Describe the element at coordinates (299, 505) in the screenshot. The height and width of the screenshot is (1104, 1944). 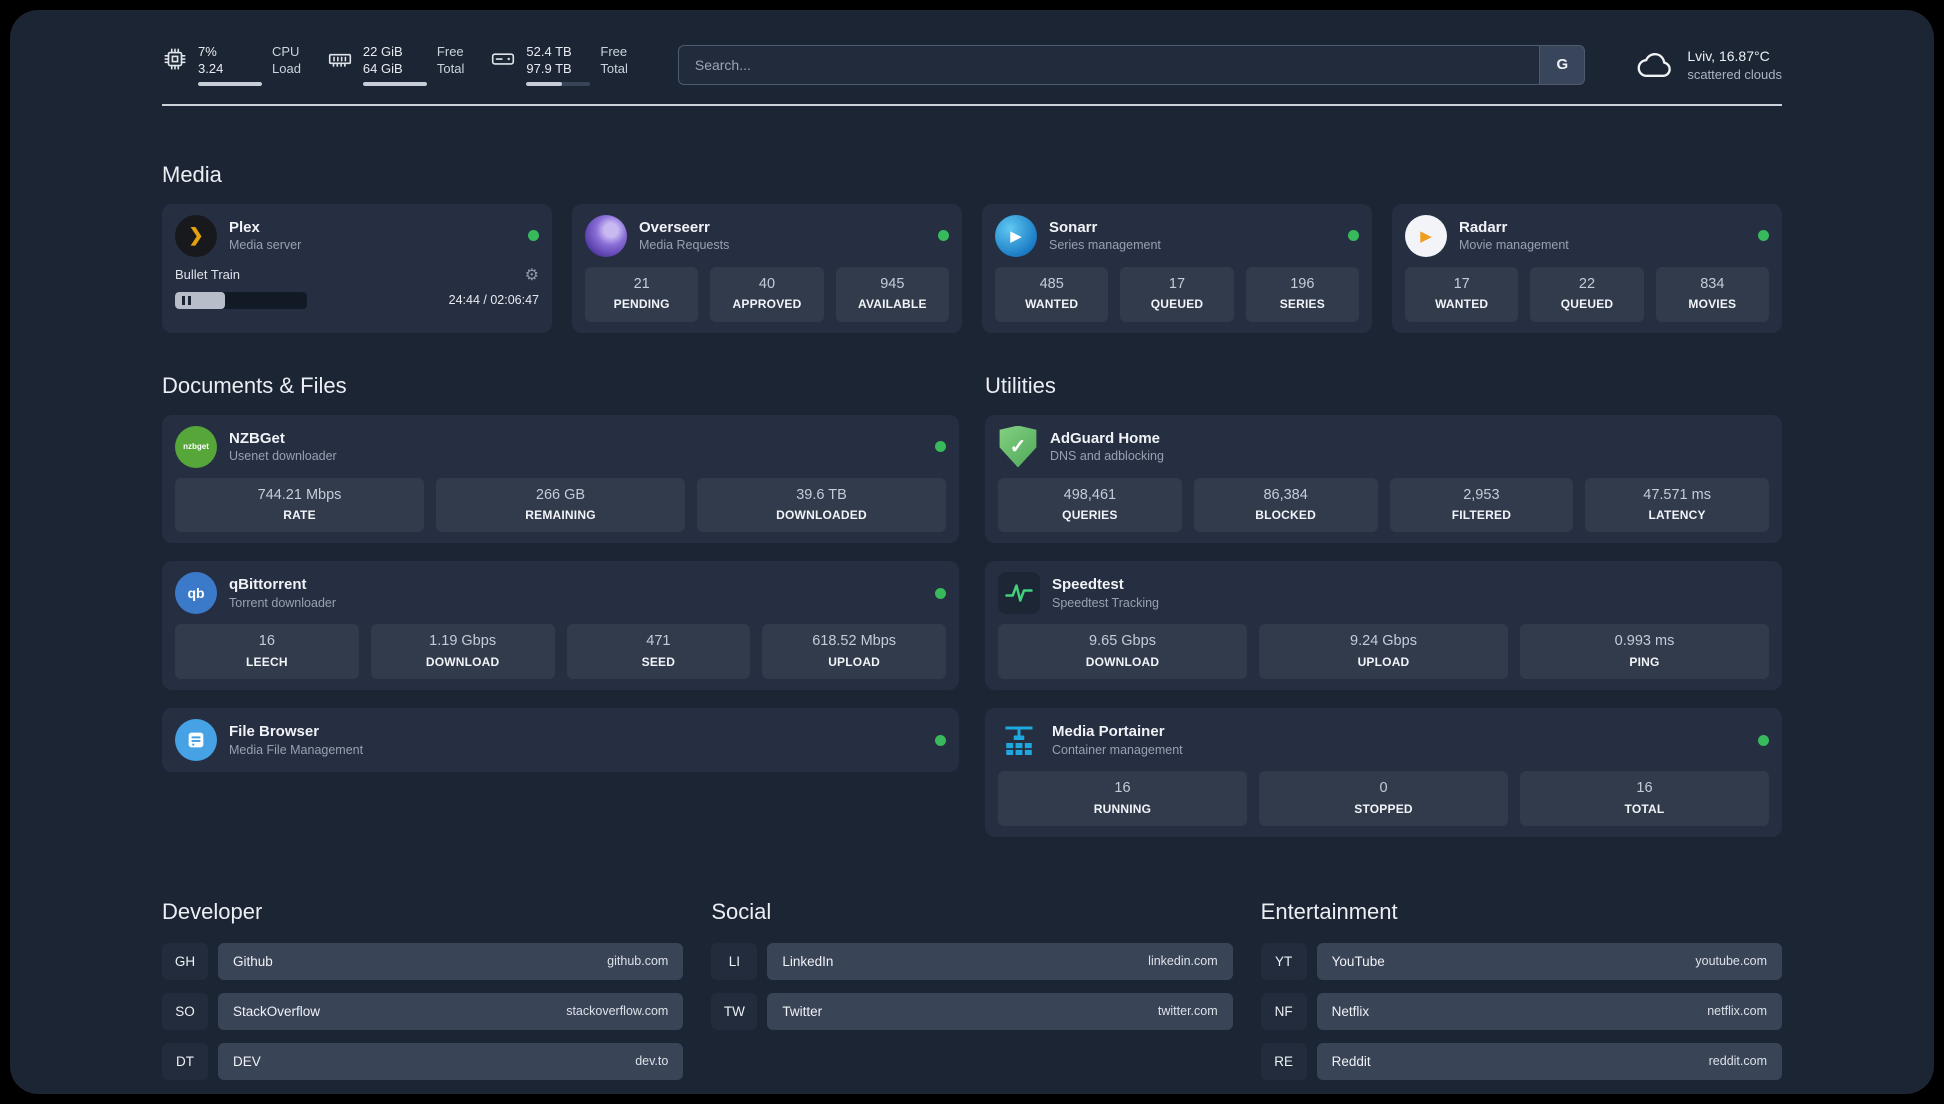
I see `stat-rate: 744.21 Mbps RATE` at that location.